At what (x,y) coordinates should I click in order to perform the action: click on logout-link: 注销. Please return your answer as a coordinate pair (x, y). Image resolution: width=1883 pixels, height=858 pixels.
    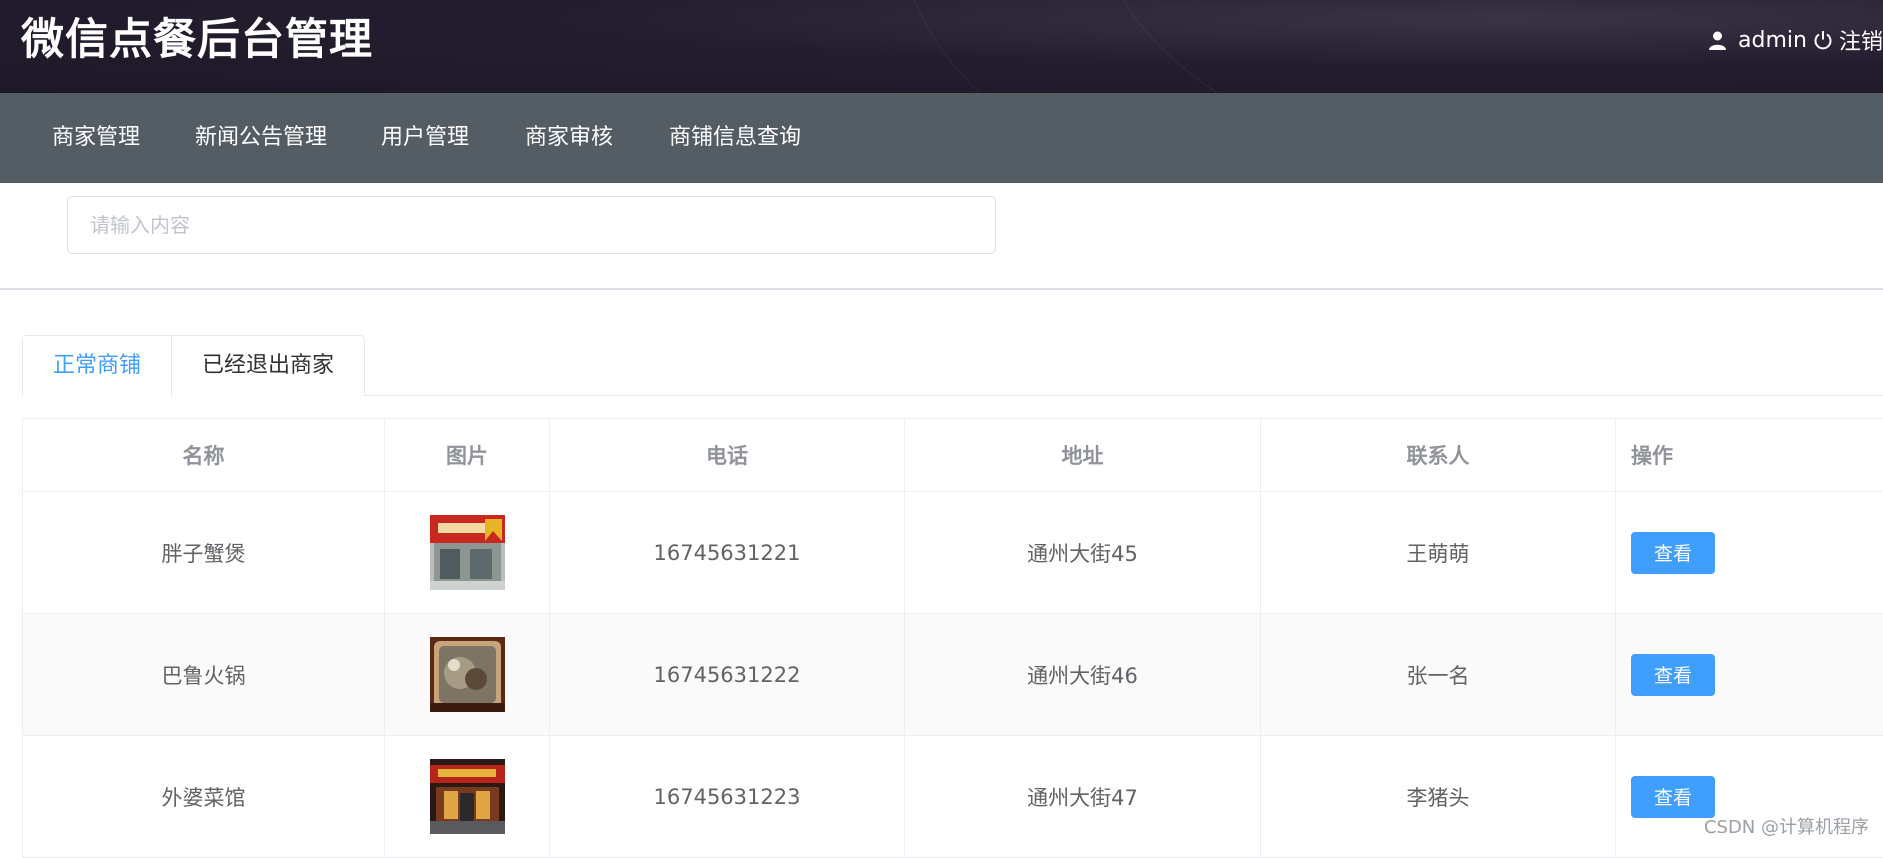
    Looking at the image, I should click on (1861, 40).